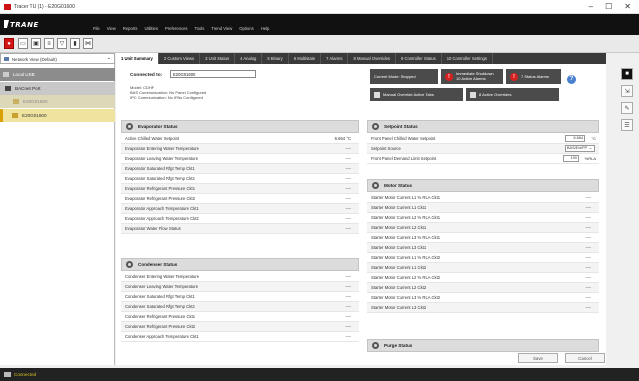 The image size is (639, 381). What do you see at coordinates (398, 345) in the screenshot?
I see `section-title: Purge Status` at bounding box center [398, 345].